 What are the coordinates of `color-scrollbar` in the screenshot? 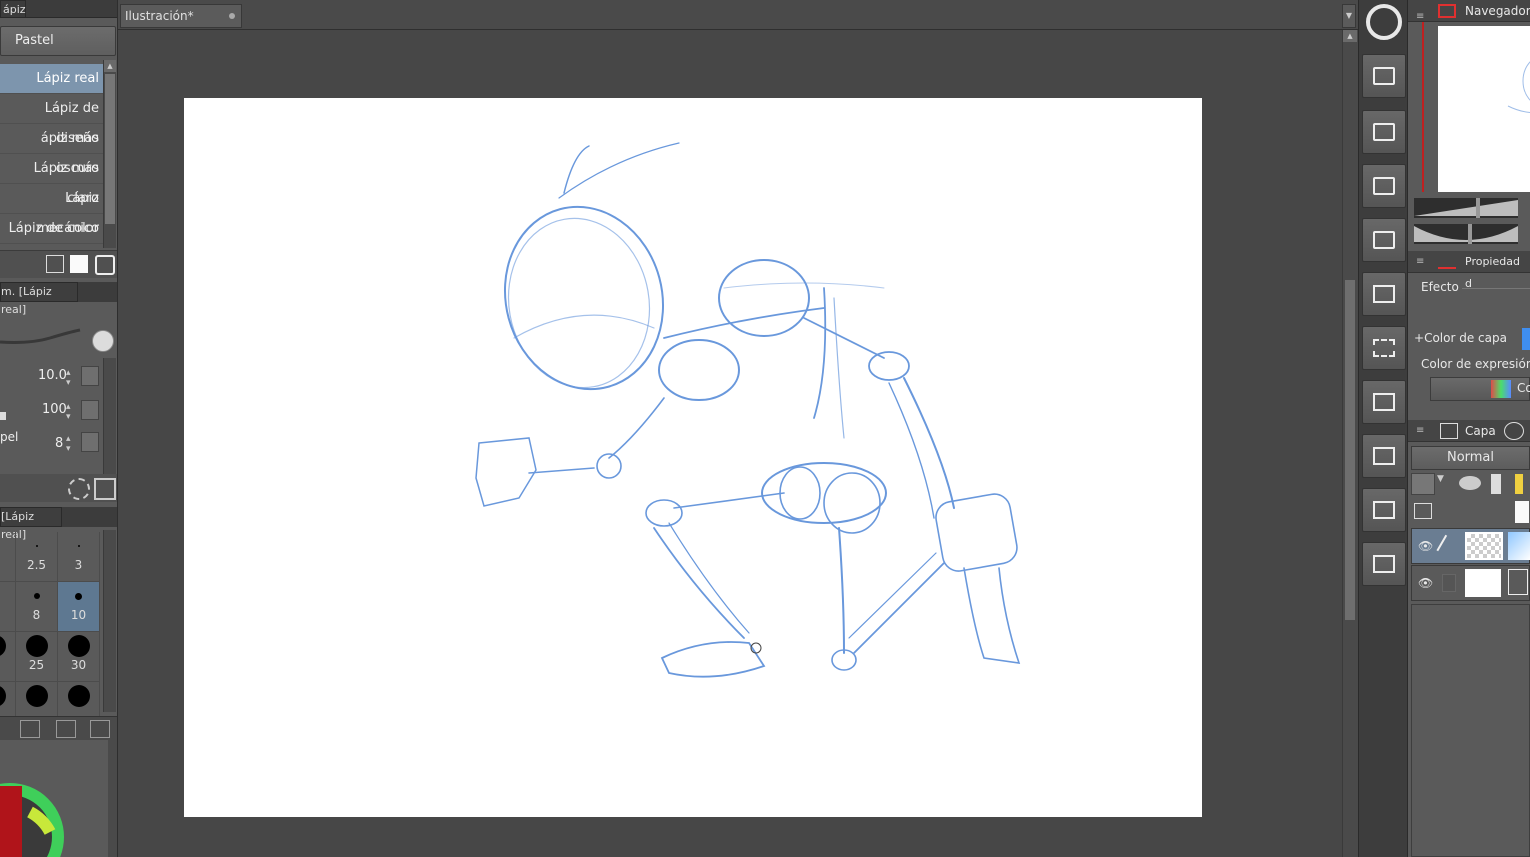 It's located at (112, 798).